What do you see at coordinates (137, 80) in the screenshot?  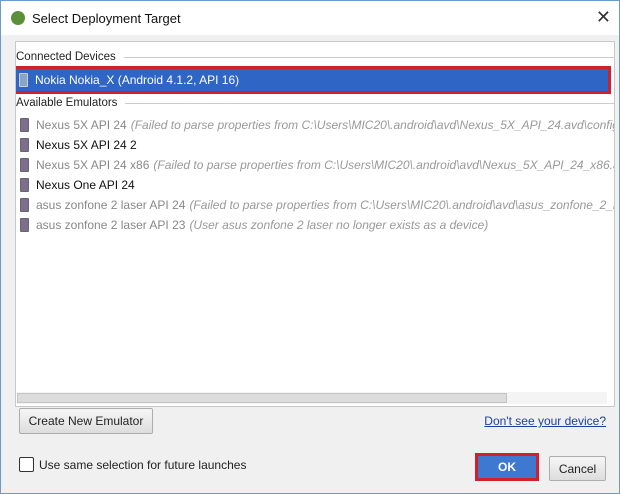 I see `device-name: Nokia Nokia_X (Android 4.1.2, API 16)` at bounding box center [137, 80].